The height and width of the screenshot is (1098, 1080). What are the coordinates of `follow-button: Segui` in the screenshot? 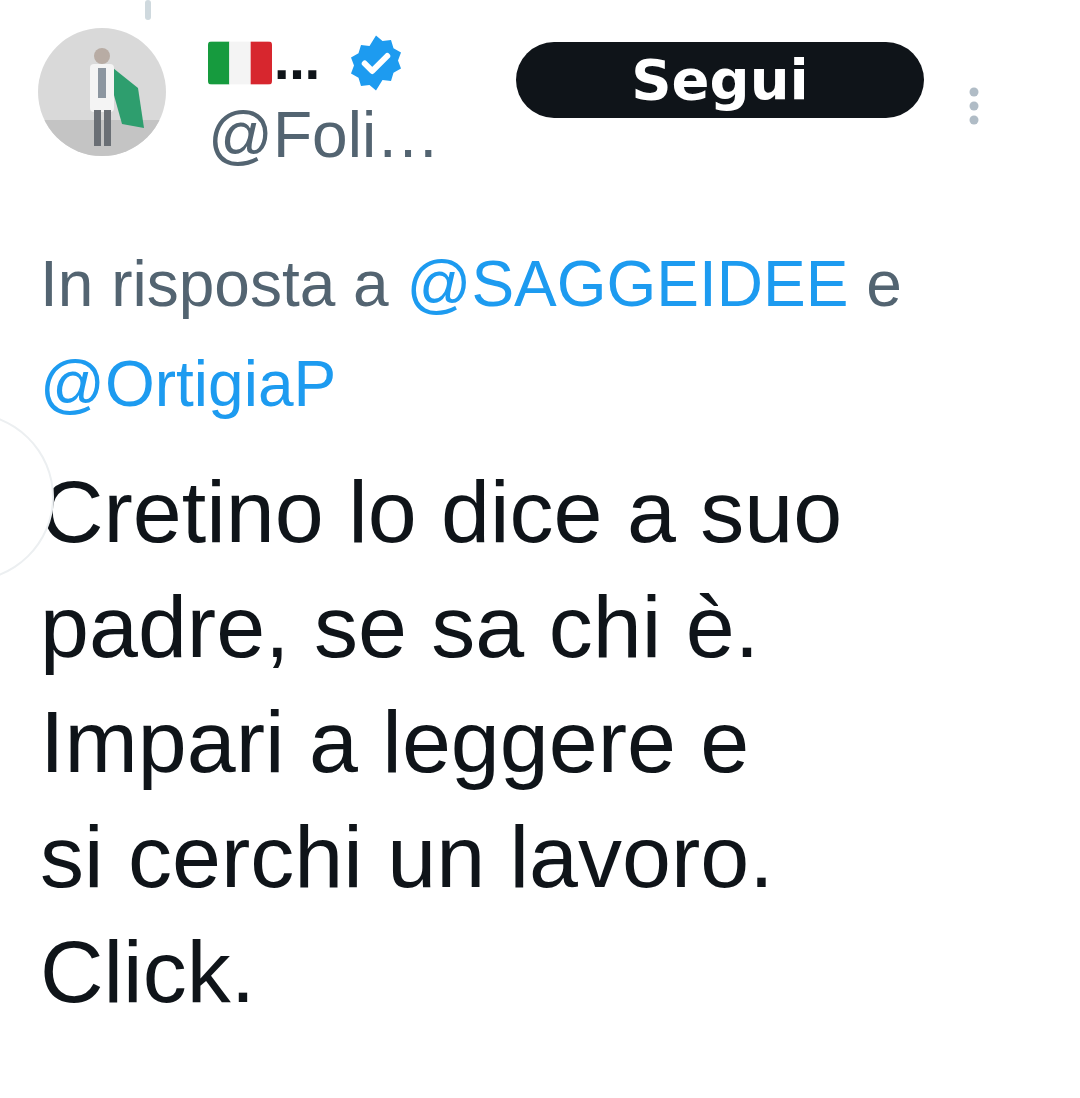 It's located at (720, 80).